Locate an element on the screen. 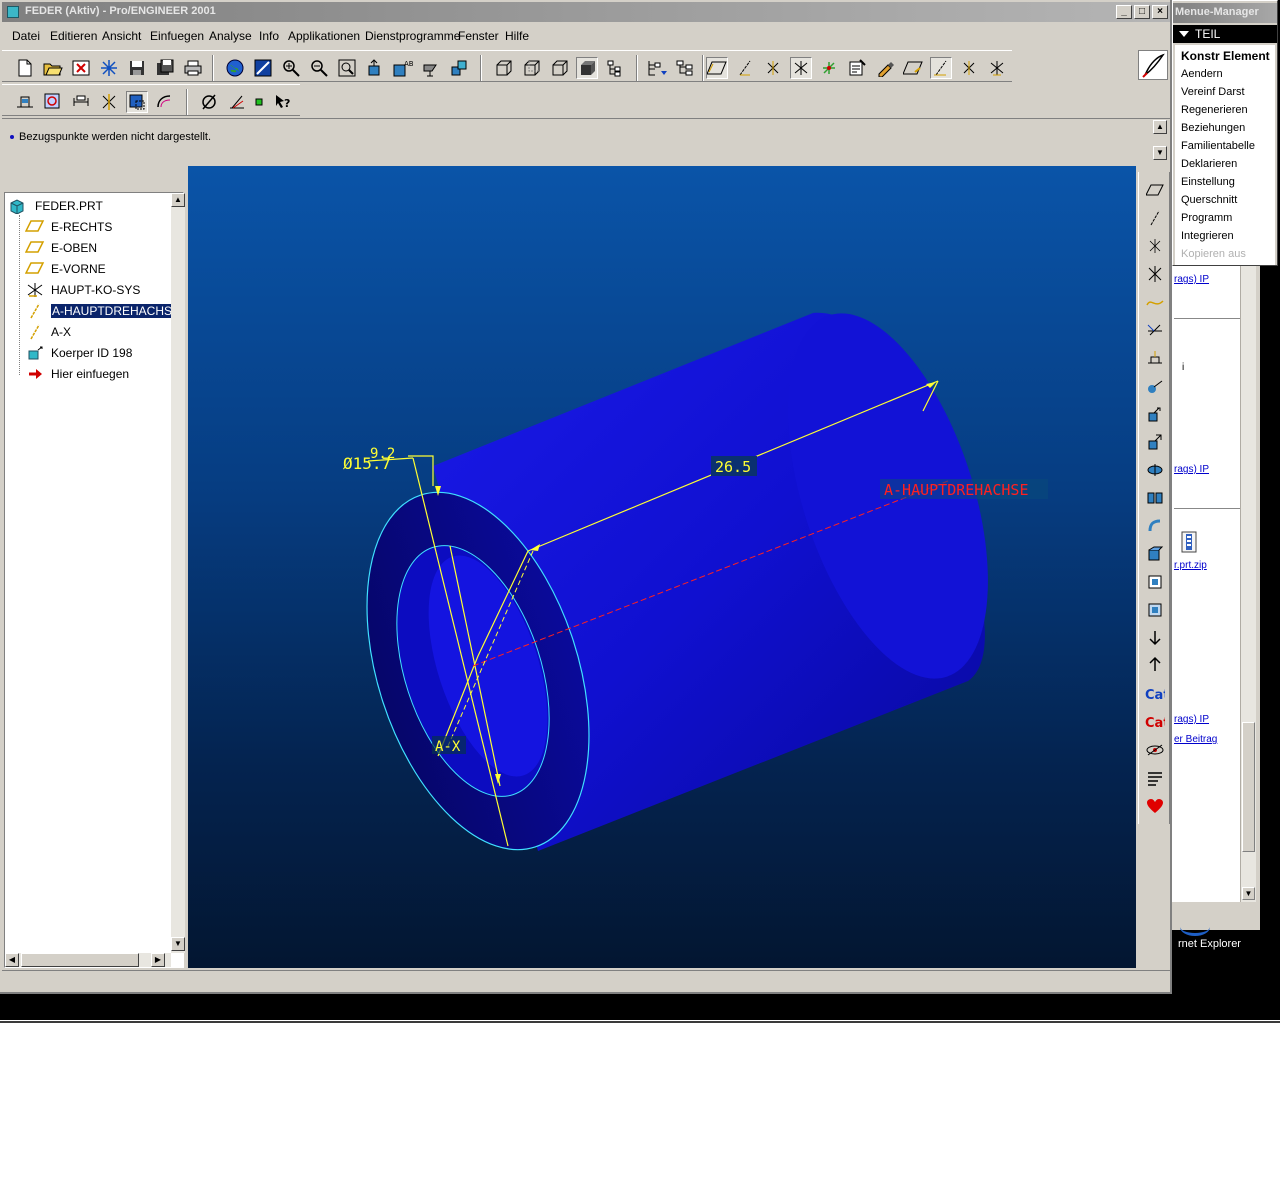 The width and height of the screenshot is (1280, 1200). menu-item-deklarieren: Deklarieren is located at coordinates (1209, 164).